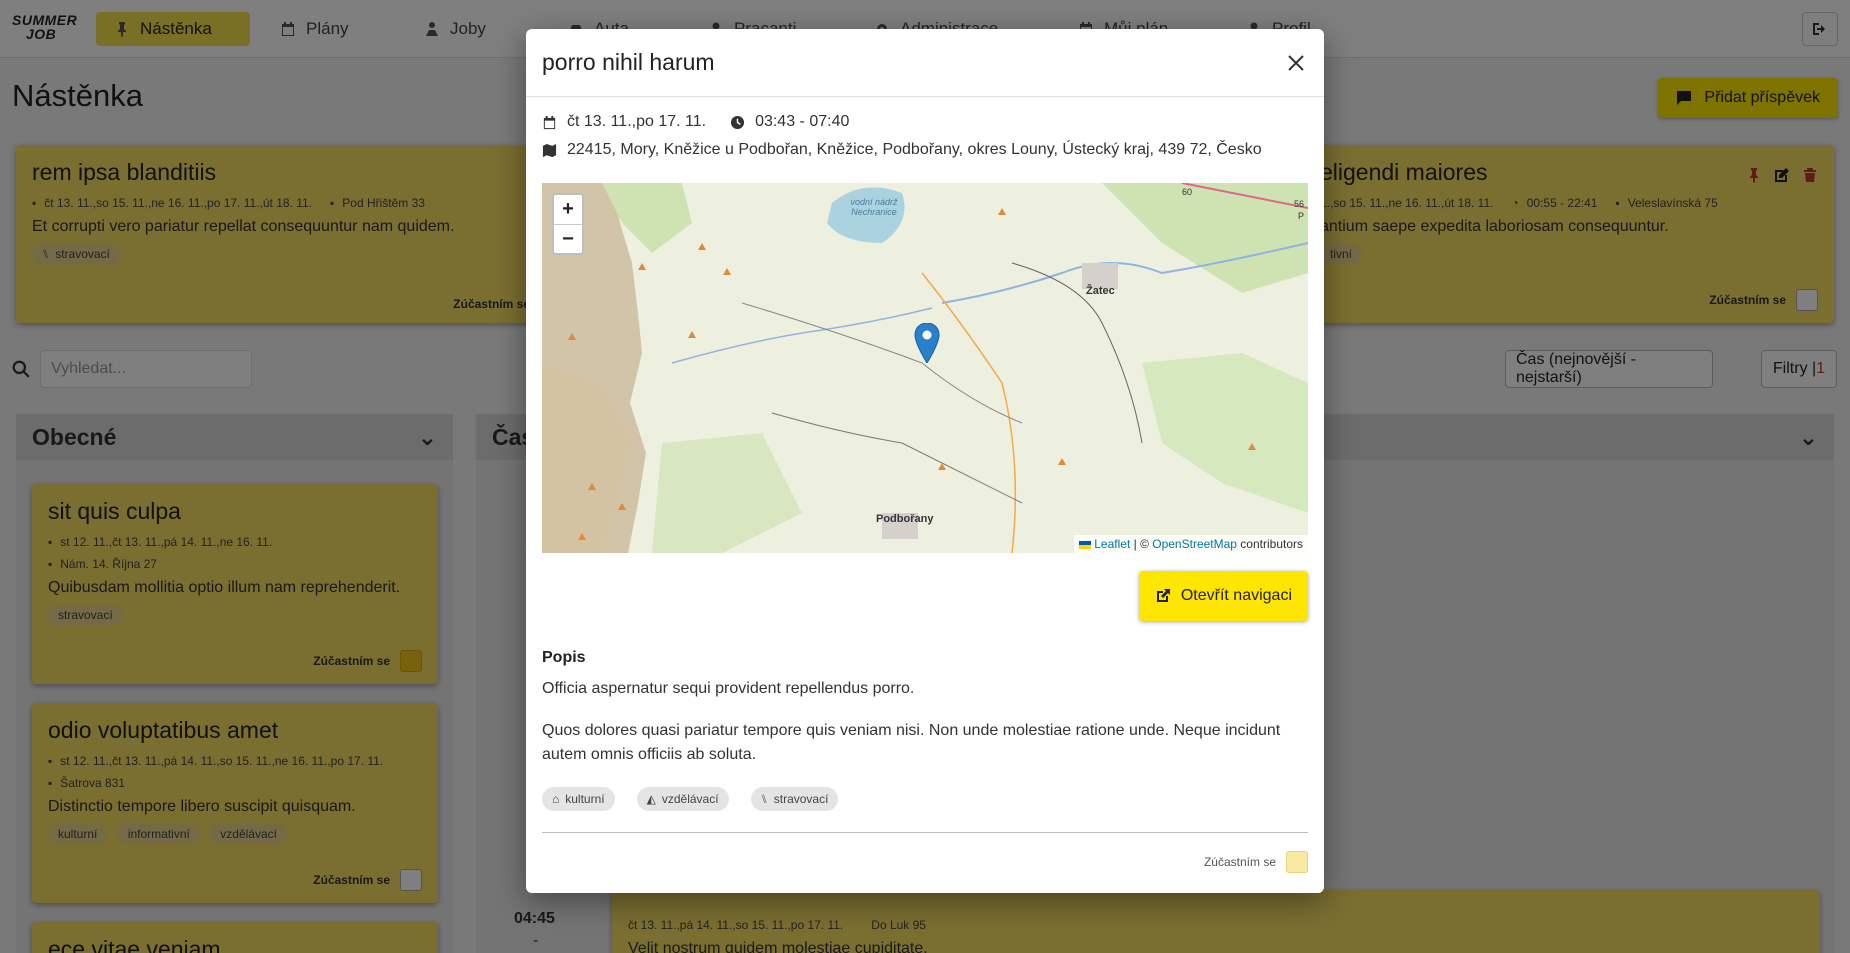 The image size is (1850, 953). Describe the element at coordinates (738, 122) in the screenshot. I see `clock-icon` at that location.